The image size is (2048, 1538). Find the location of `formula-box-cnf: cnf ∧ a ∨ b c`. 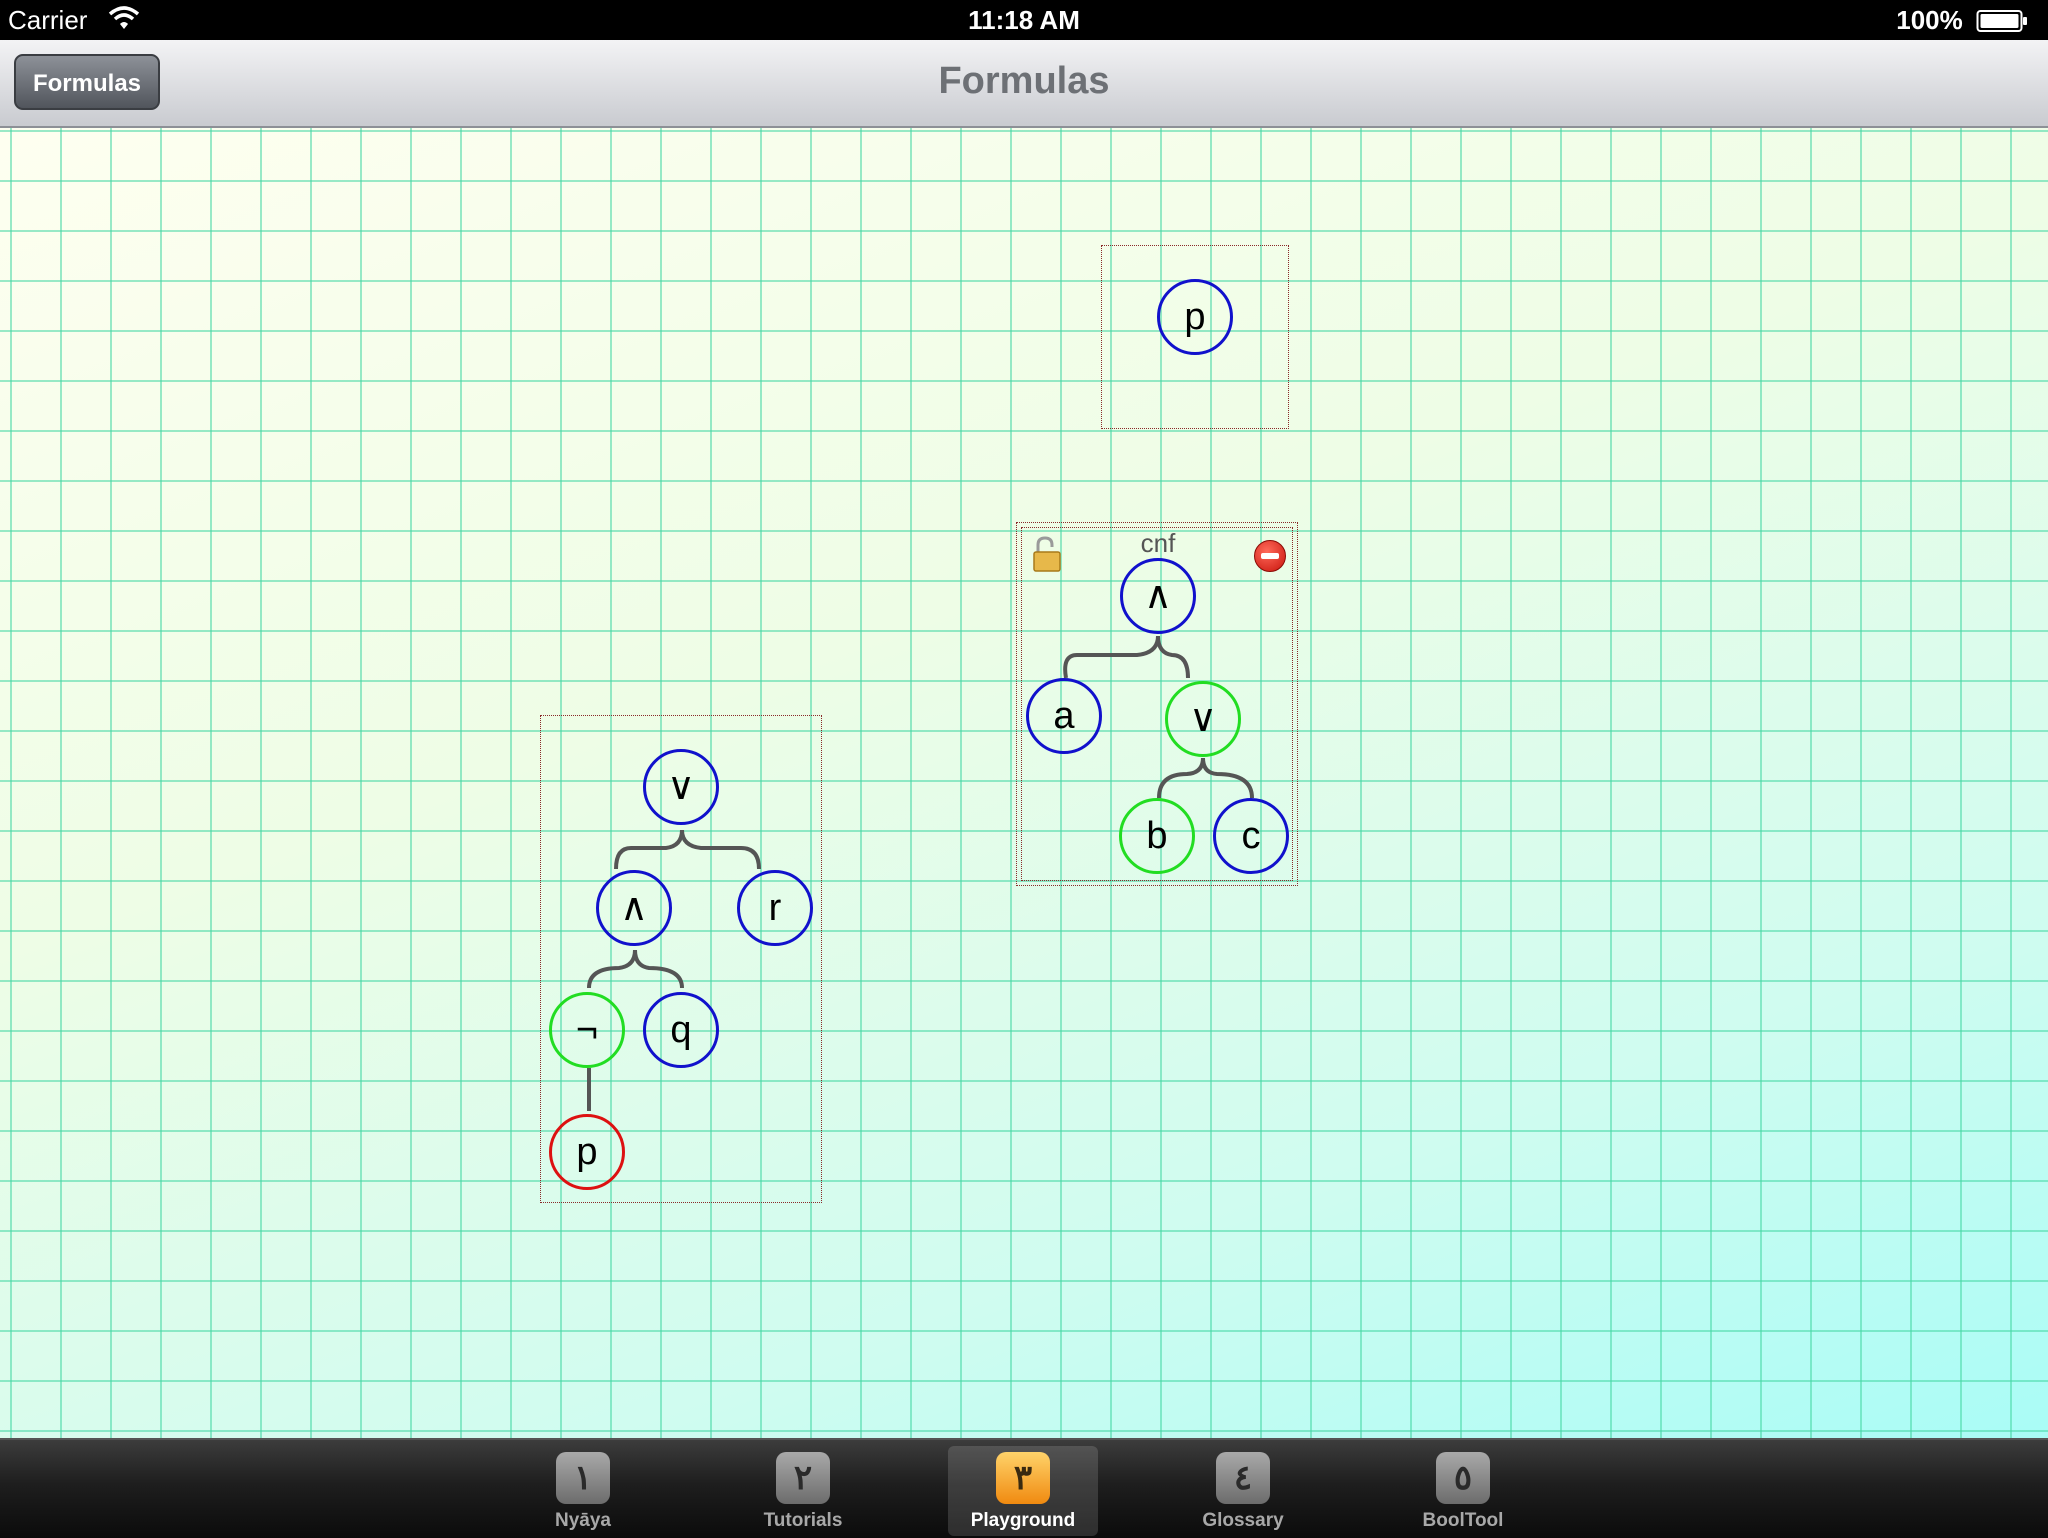

formula-box-cnf: cnf ∧ a ∨ b c is located at coordinates (1157, 704).